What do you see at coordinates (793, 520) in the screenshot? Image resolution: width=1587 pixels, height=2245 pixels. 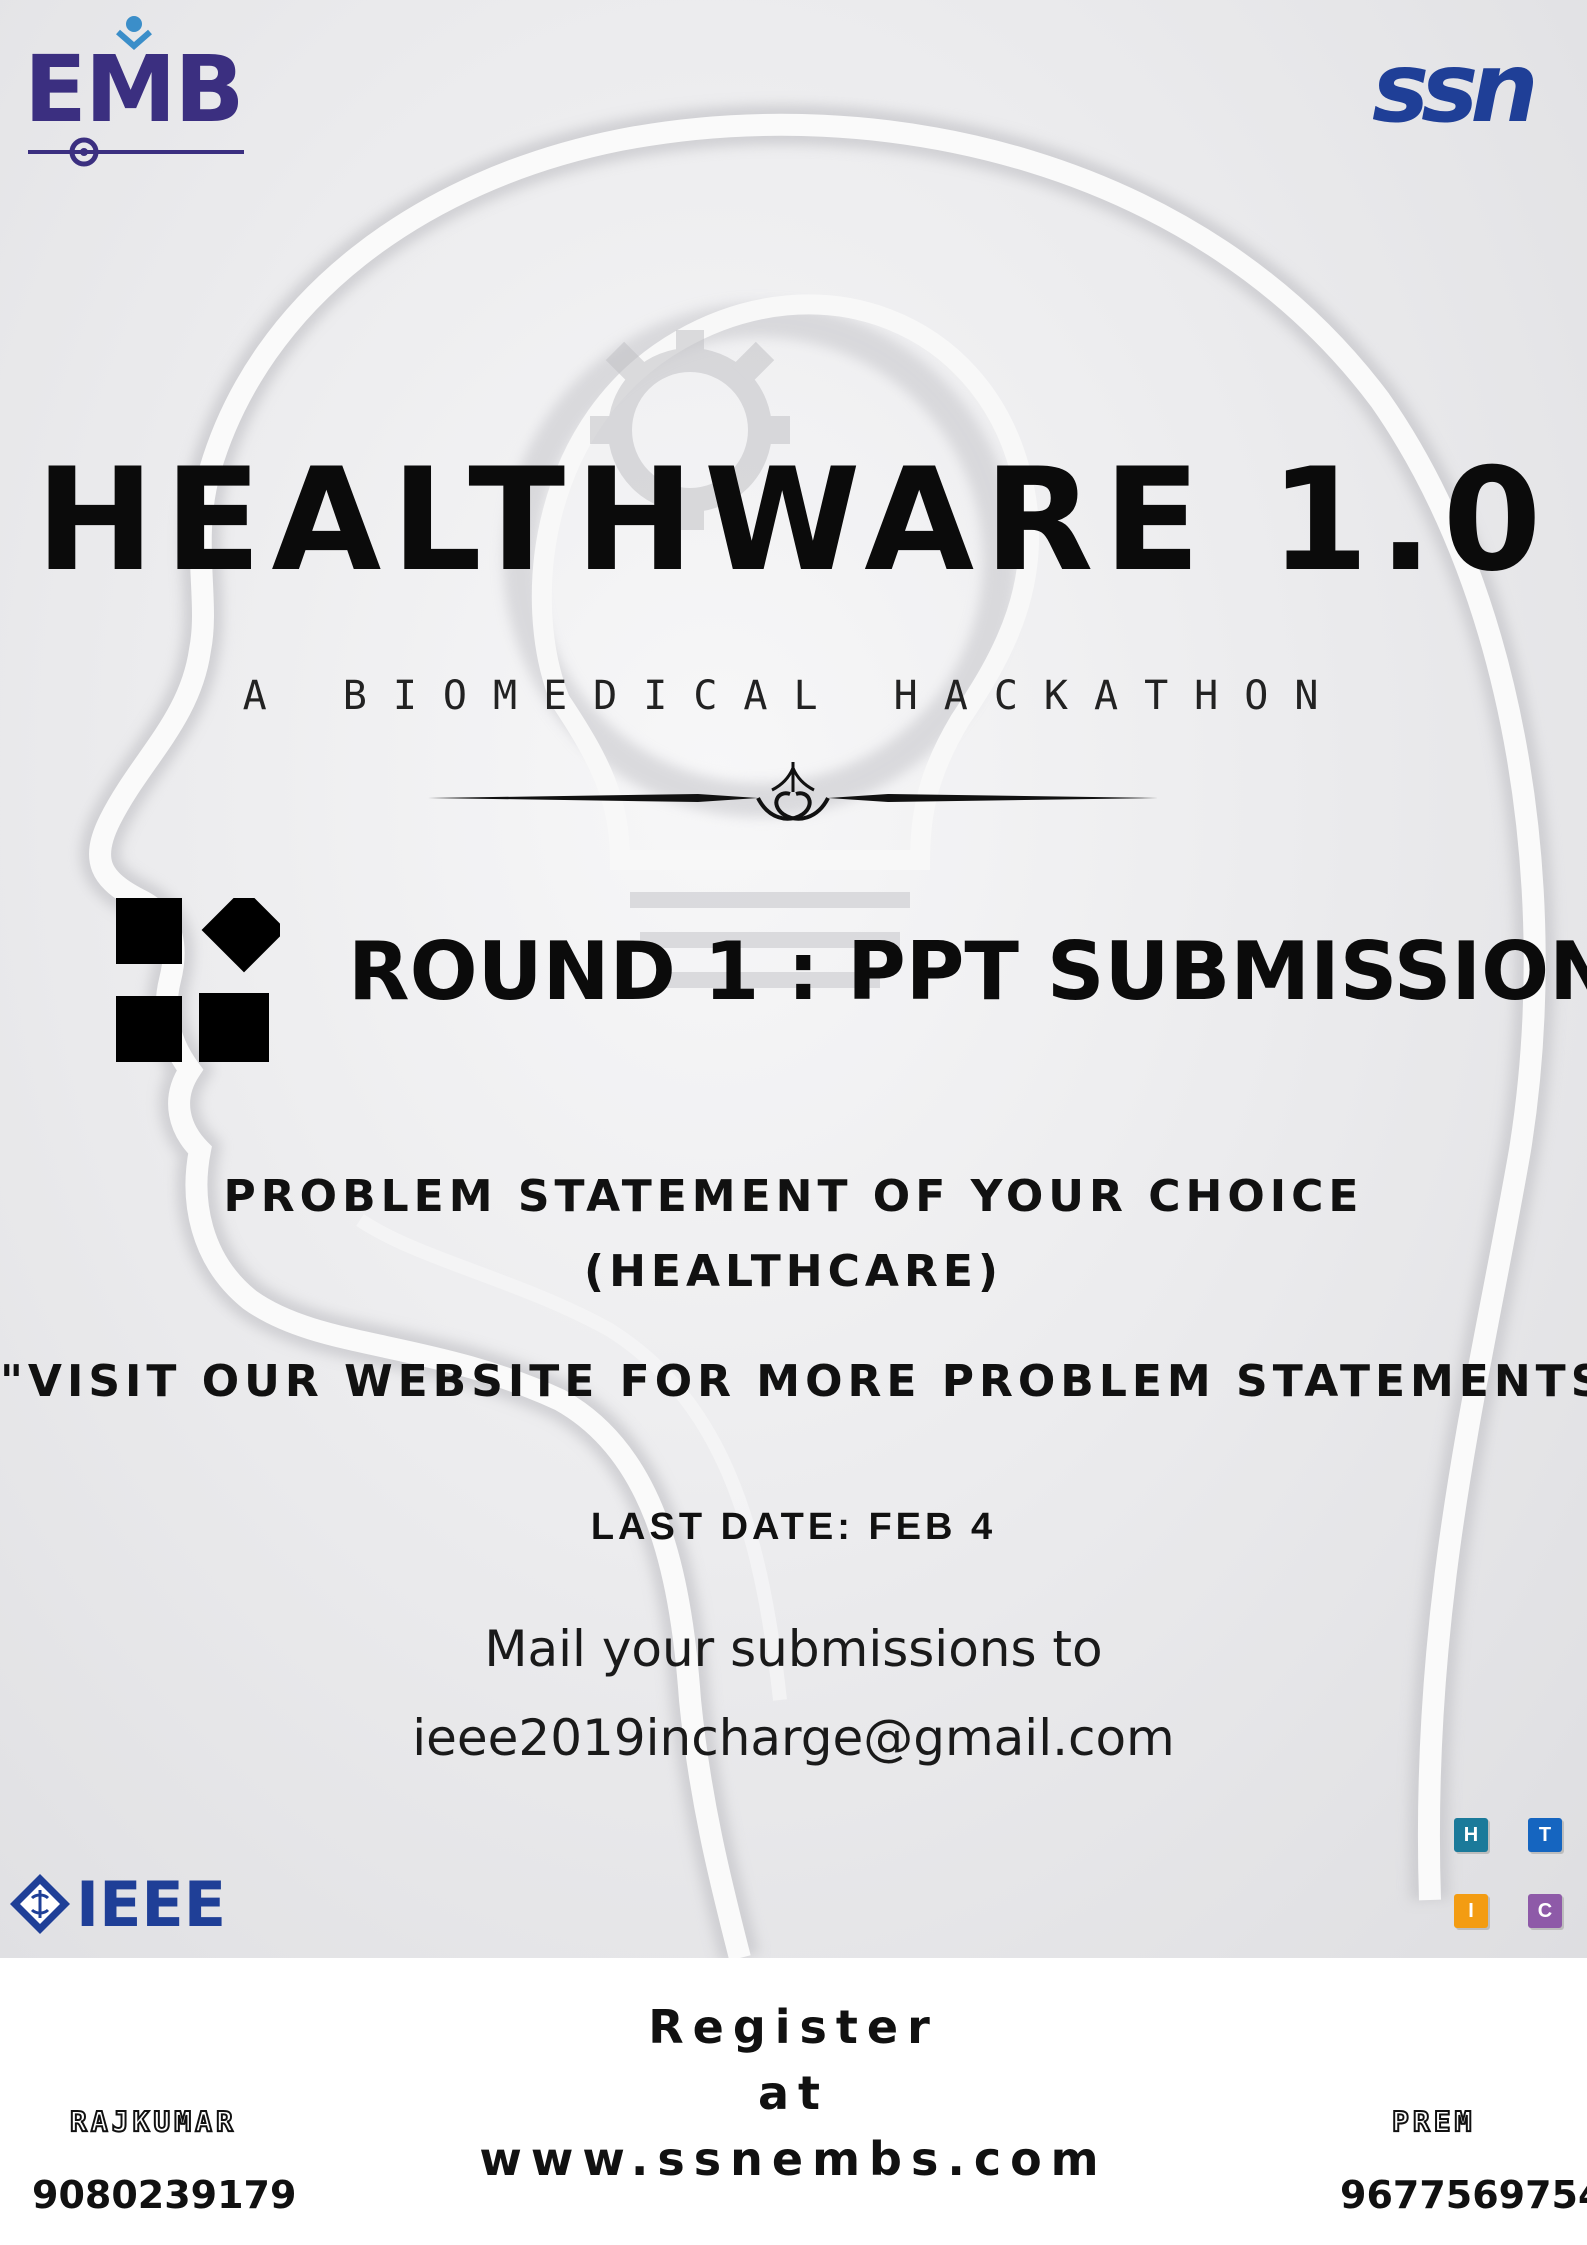 I see `event-title: HEALTHWARE 1.0` at bounding box center [793, 520].